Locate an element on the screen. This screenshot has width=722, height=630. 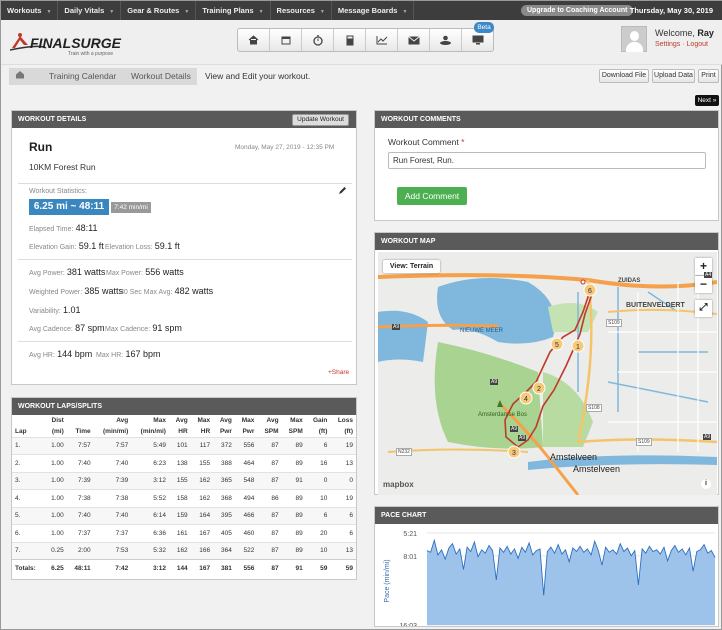
table-row: 6. 1.00 7:37 7:37 6:36 161 167 405 460 87 89 20 6 is located at coordinates (184, 533).